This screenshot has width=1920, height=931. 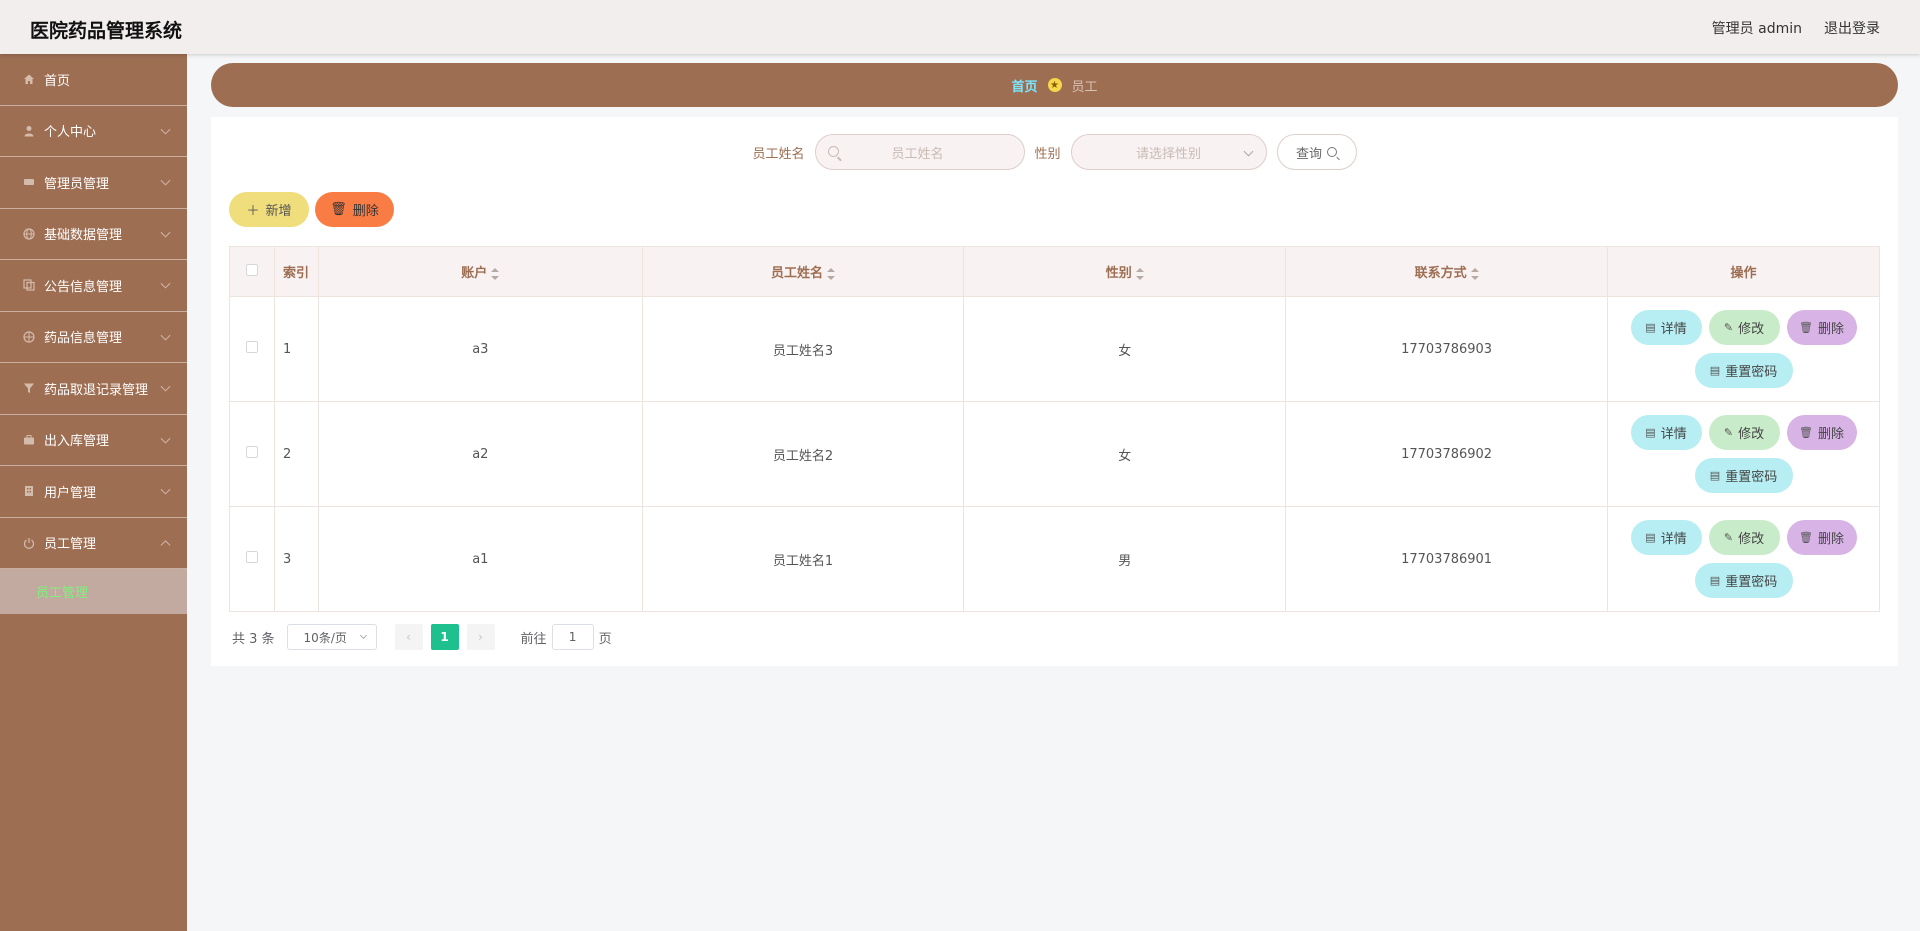 I want to click on cell-index: 2, so click(x=296, y=454).